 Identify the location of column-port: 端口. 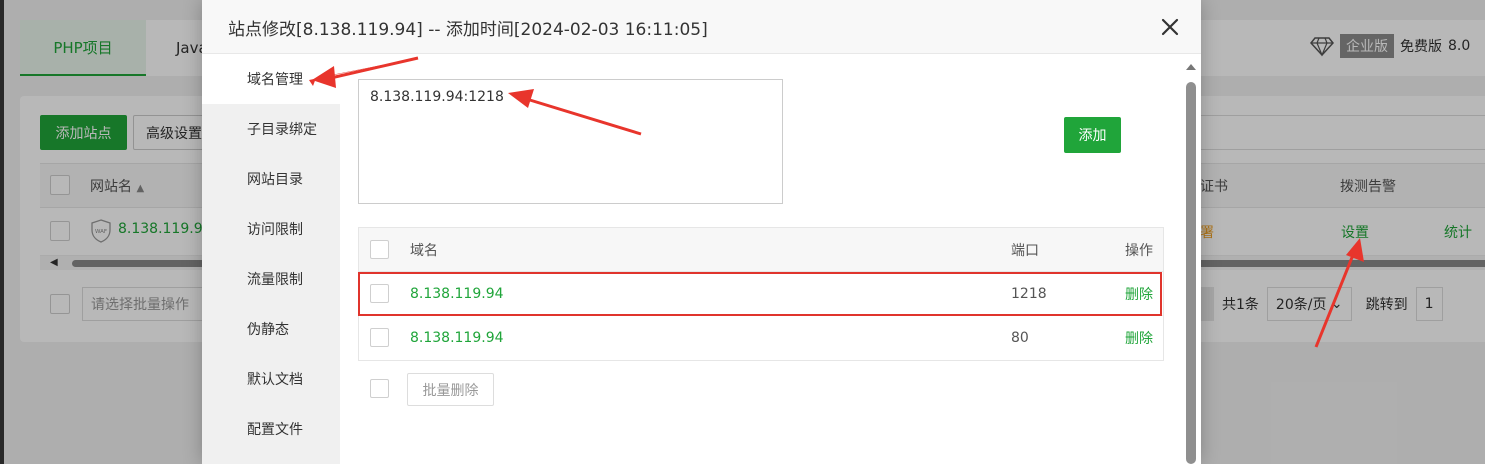
(1025, 250).